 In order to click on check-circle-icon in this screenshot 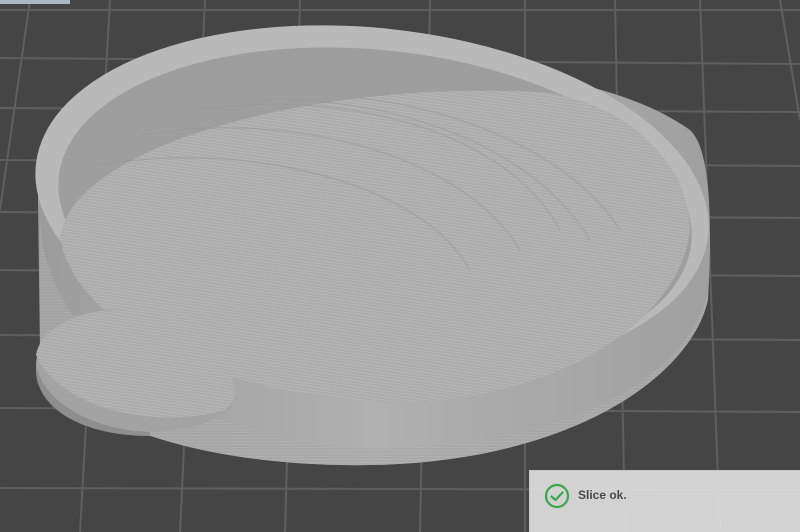, I will do `click(557, 496)`.